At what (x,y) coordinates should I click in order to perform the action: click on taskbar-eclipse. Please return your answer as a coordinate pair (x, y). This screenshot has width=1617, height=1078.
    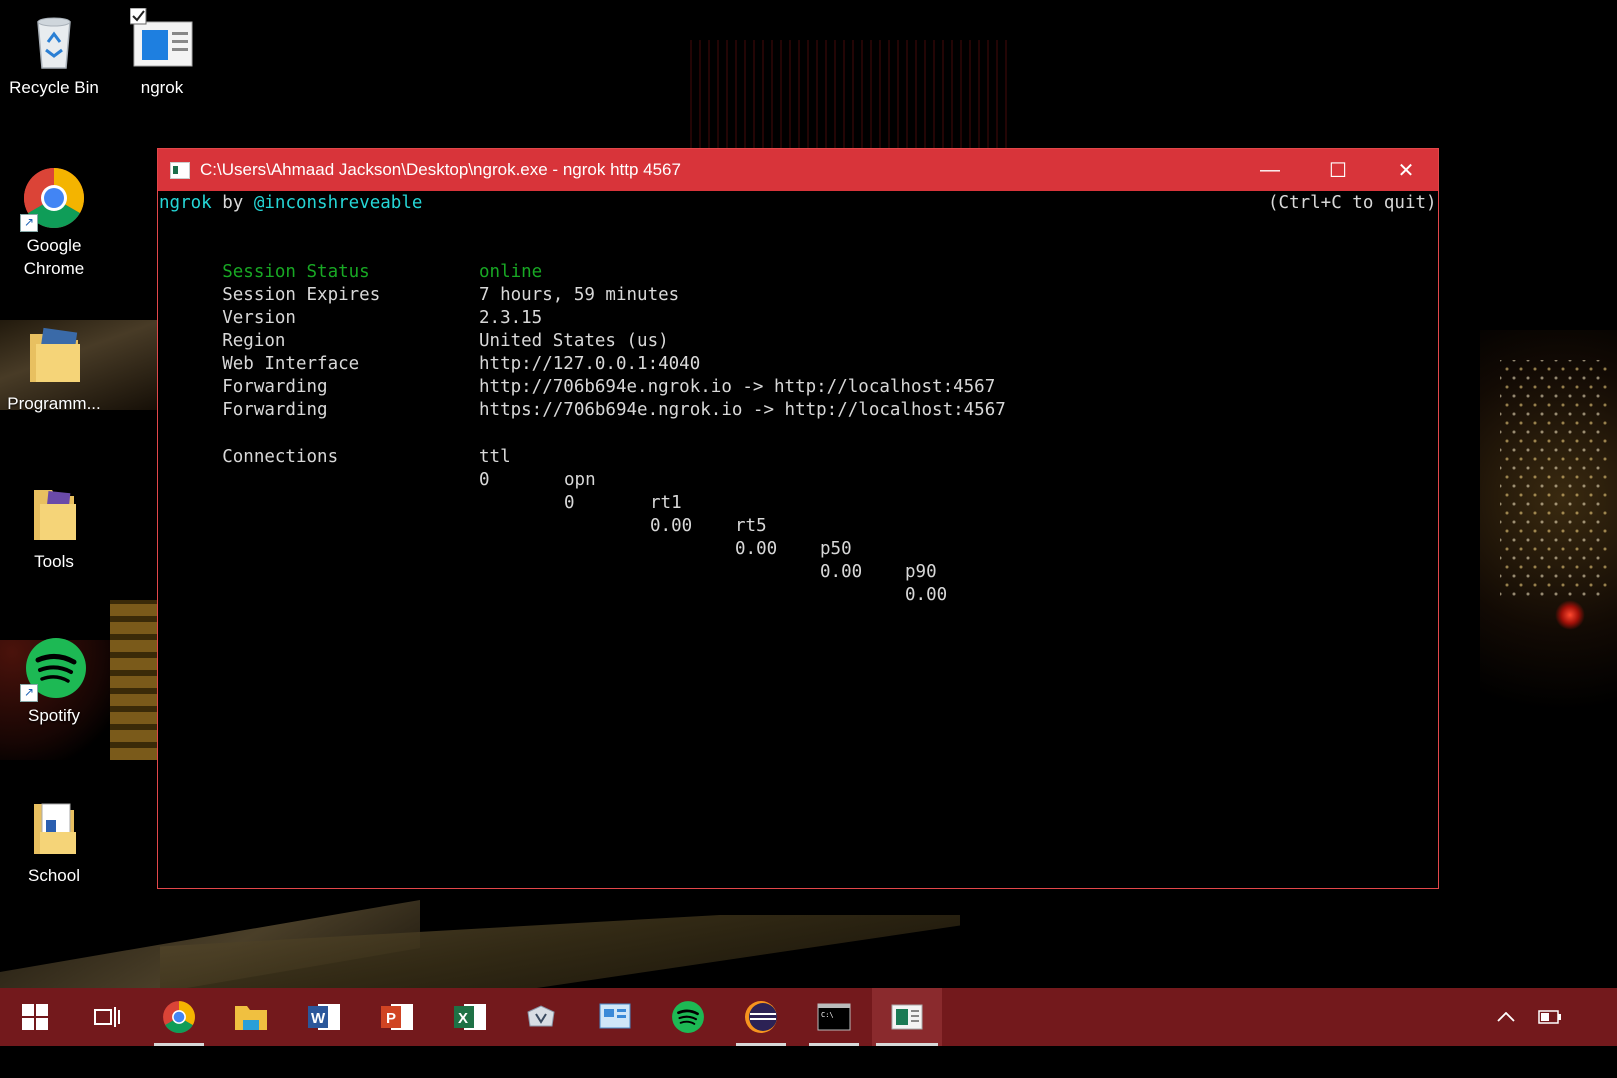
    Looking at the image, I should click on (761, 1017).